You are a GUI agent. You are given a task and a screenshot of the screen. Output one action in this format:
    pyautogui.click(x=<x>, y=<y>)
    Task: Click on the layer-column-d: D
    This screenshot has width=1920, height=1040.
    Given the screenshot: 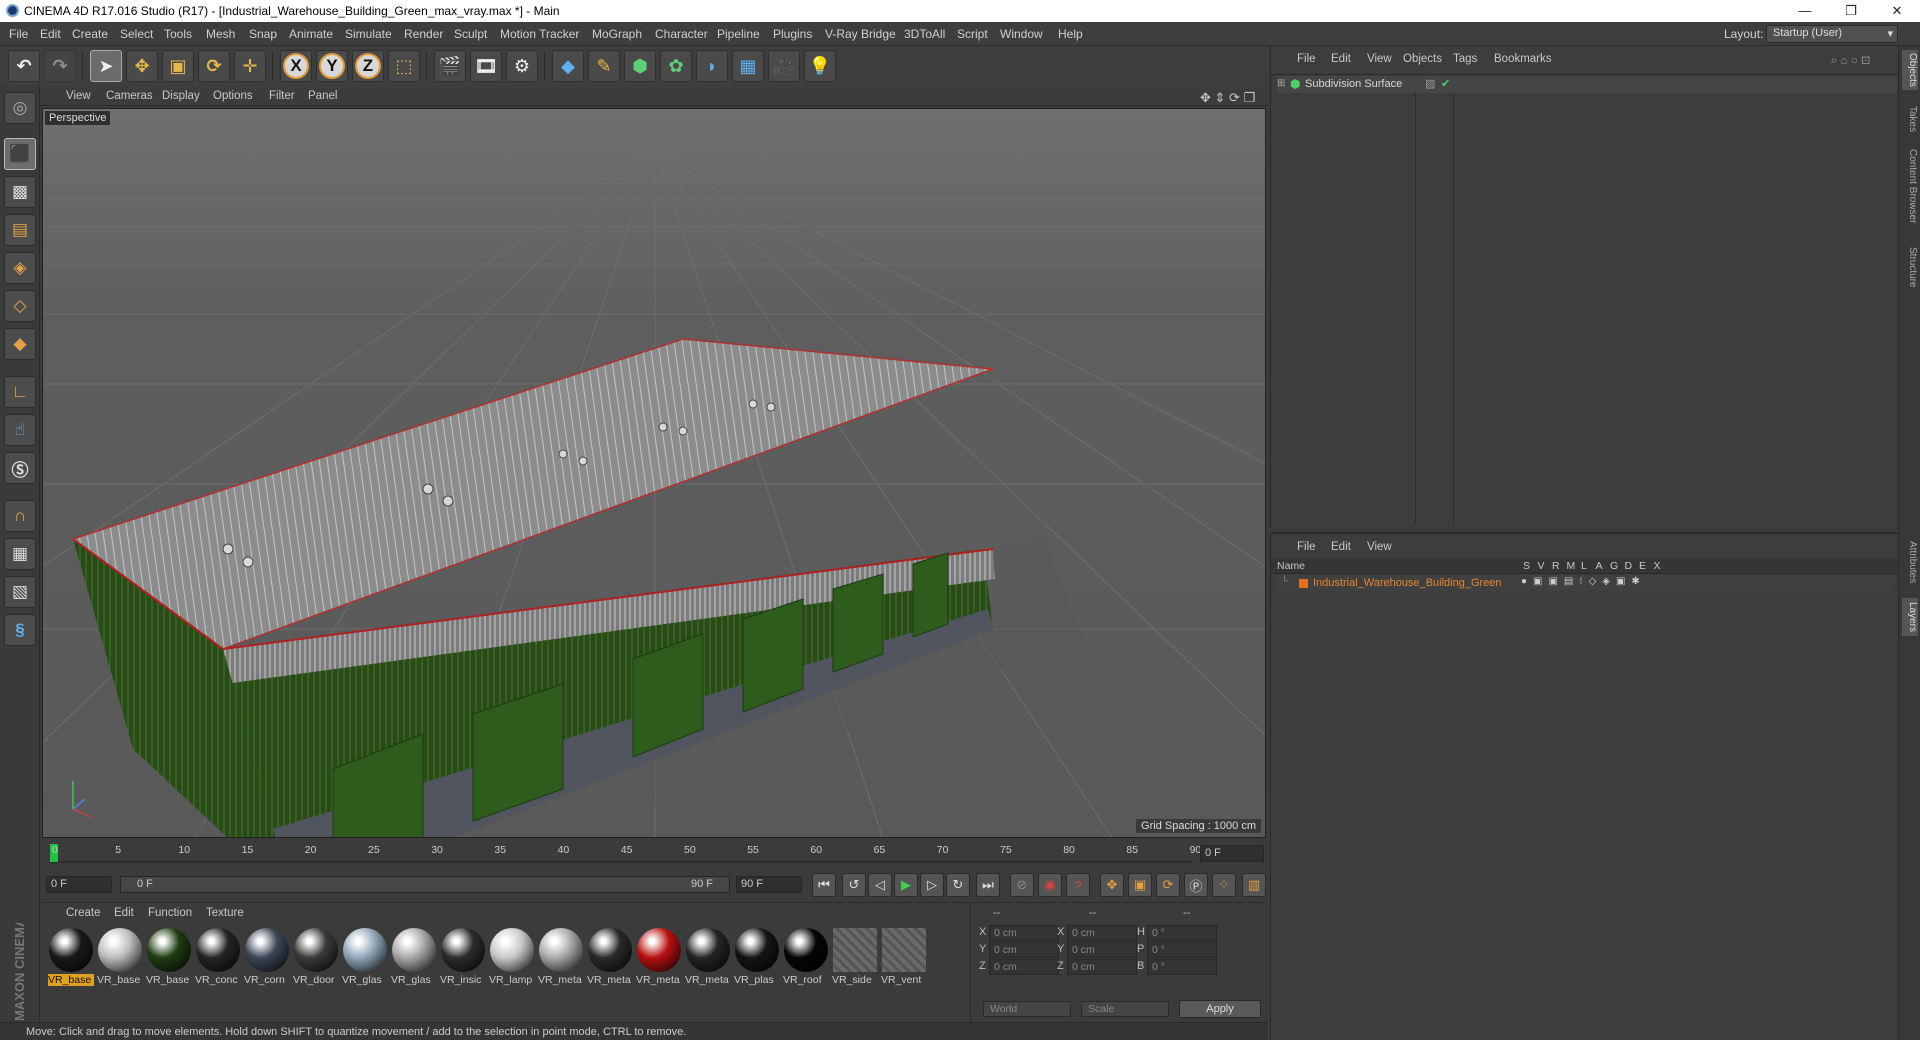 What is the action you would take?
    pyautogui.click(x=1629, y=566)
    